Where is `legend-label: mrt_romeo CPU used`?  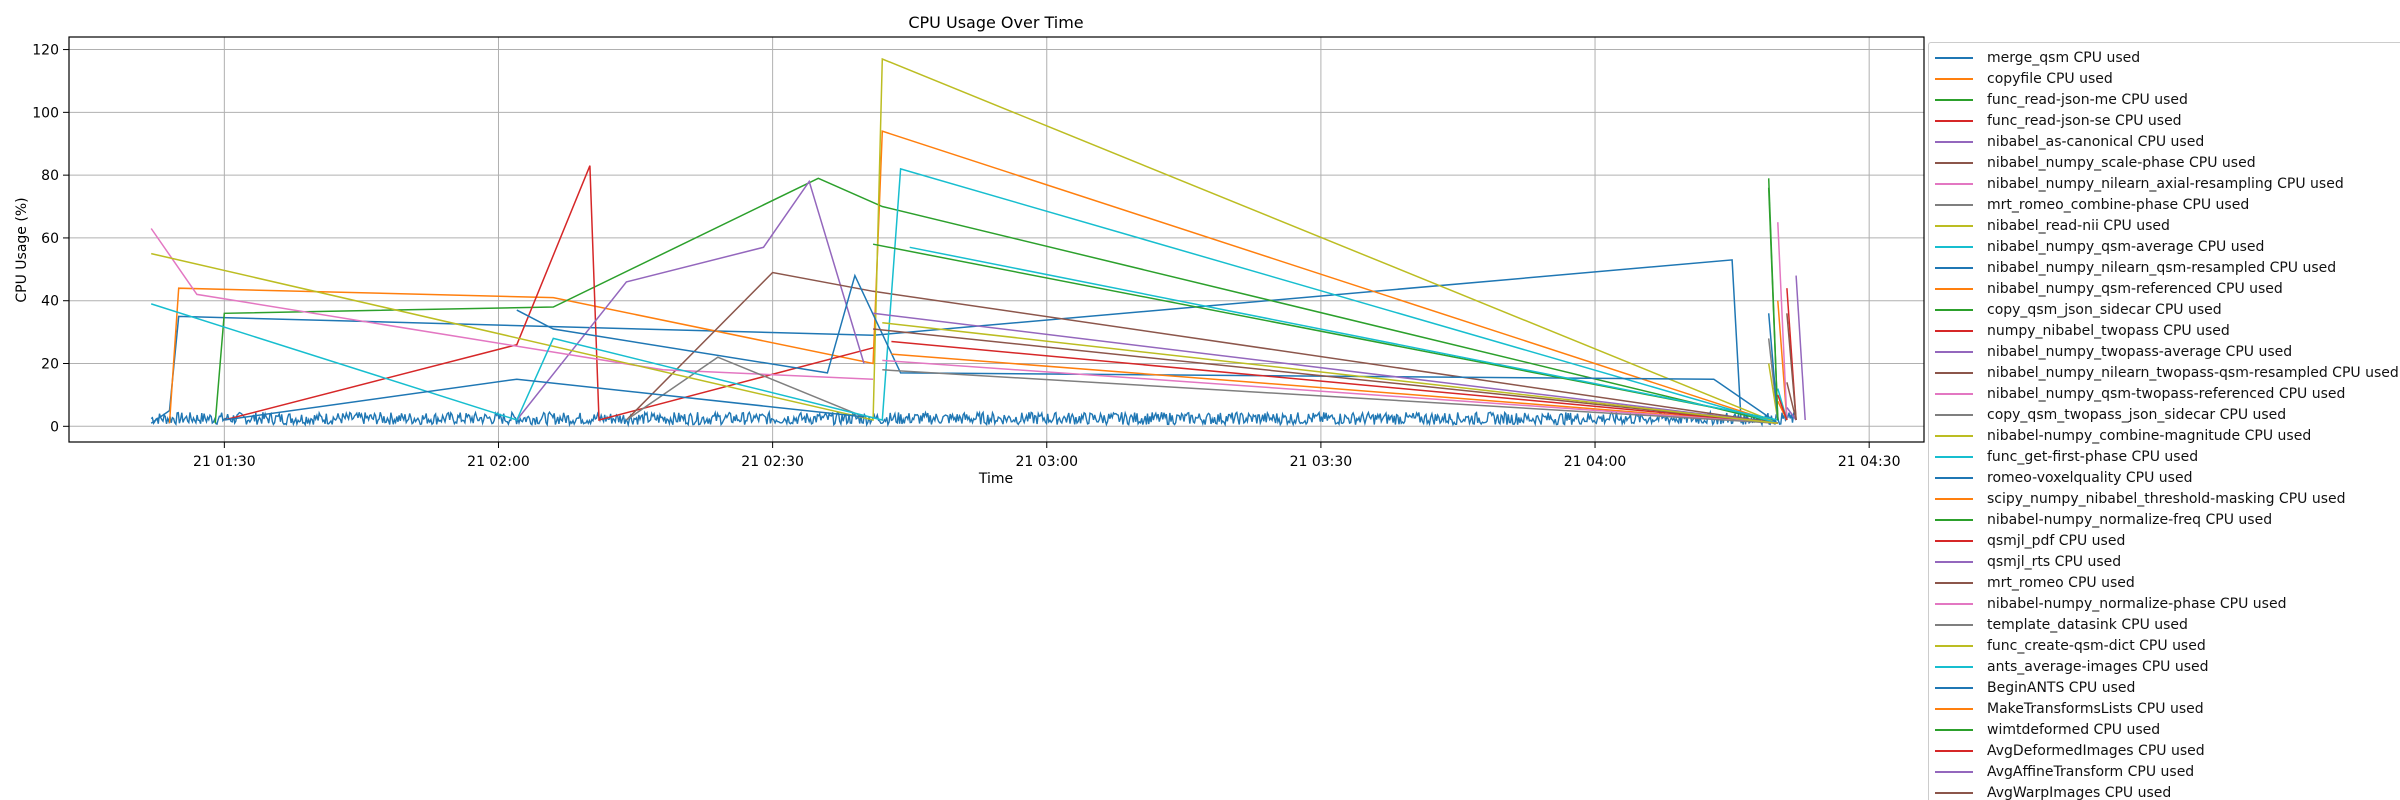
legend-label: mrt_romeo CPU used is located at coordinates (2061, 582).